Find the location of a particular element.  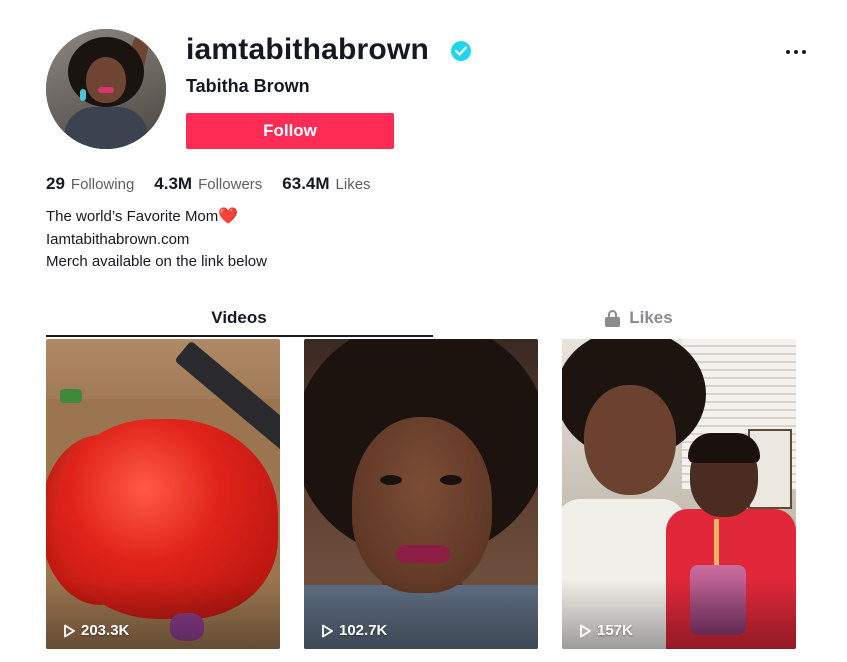

stat-followers-count: 4.3M is located at coordinates (173, 183).